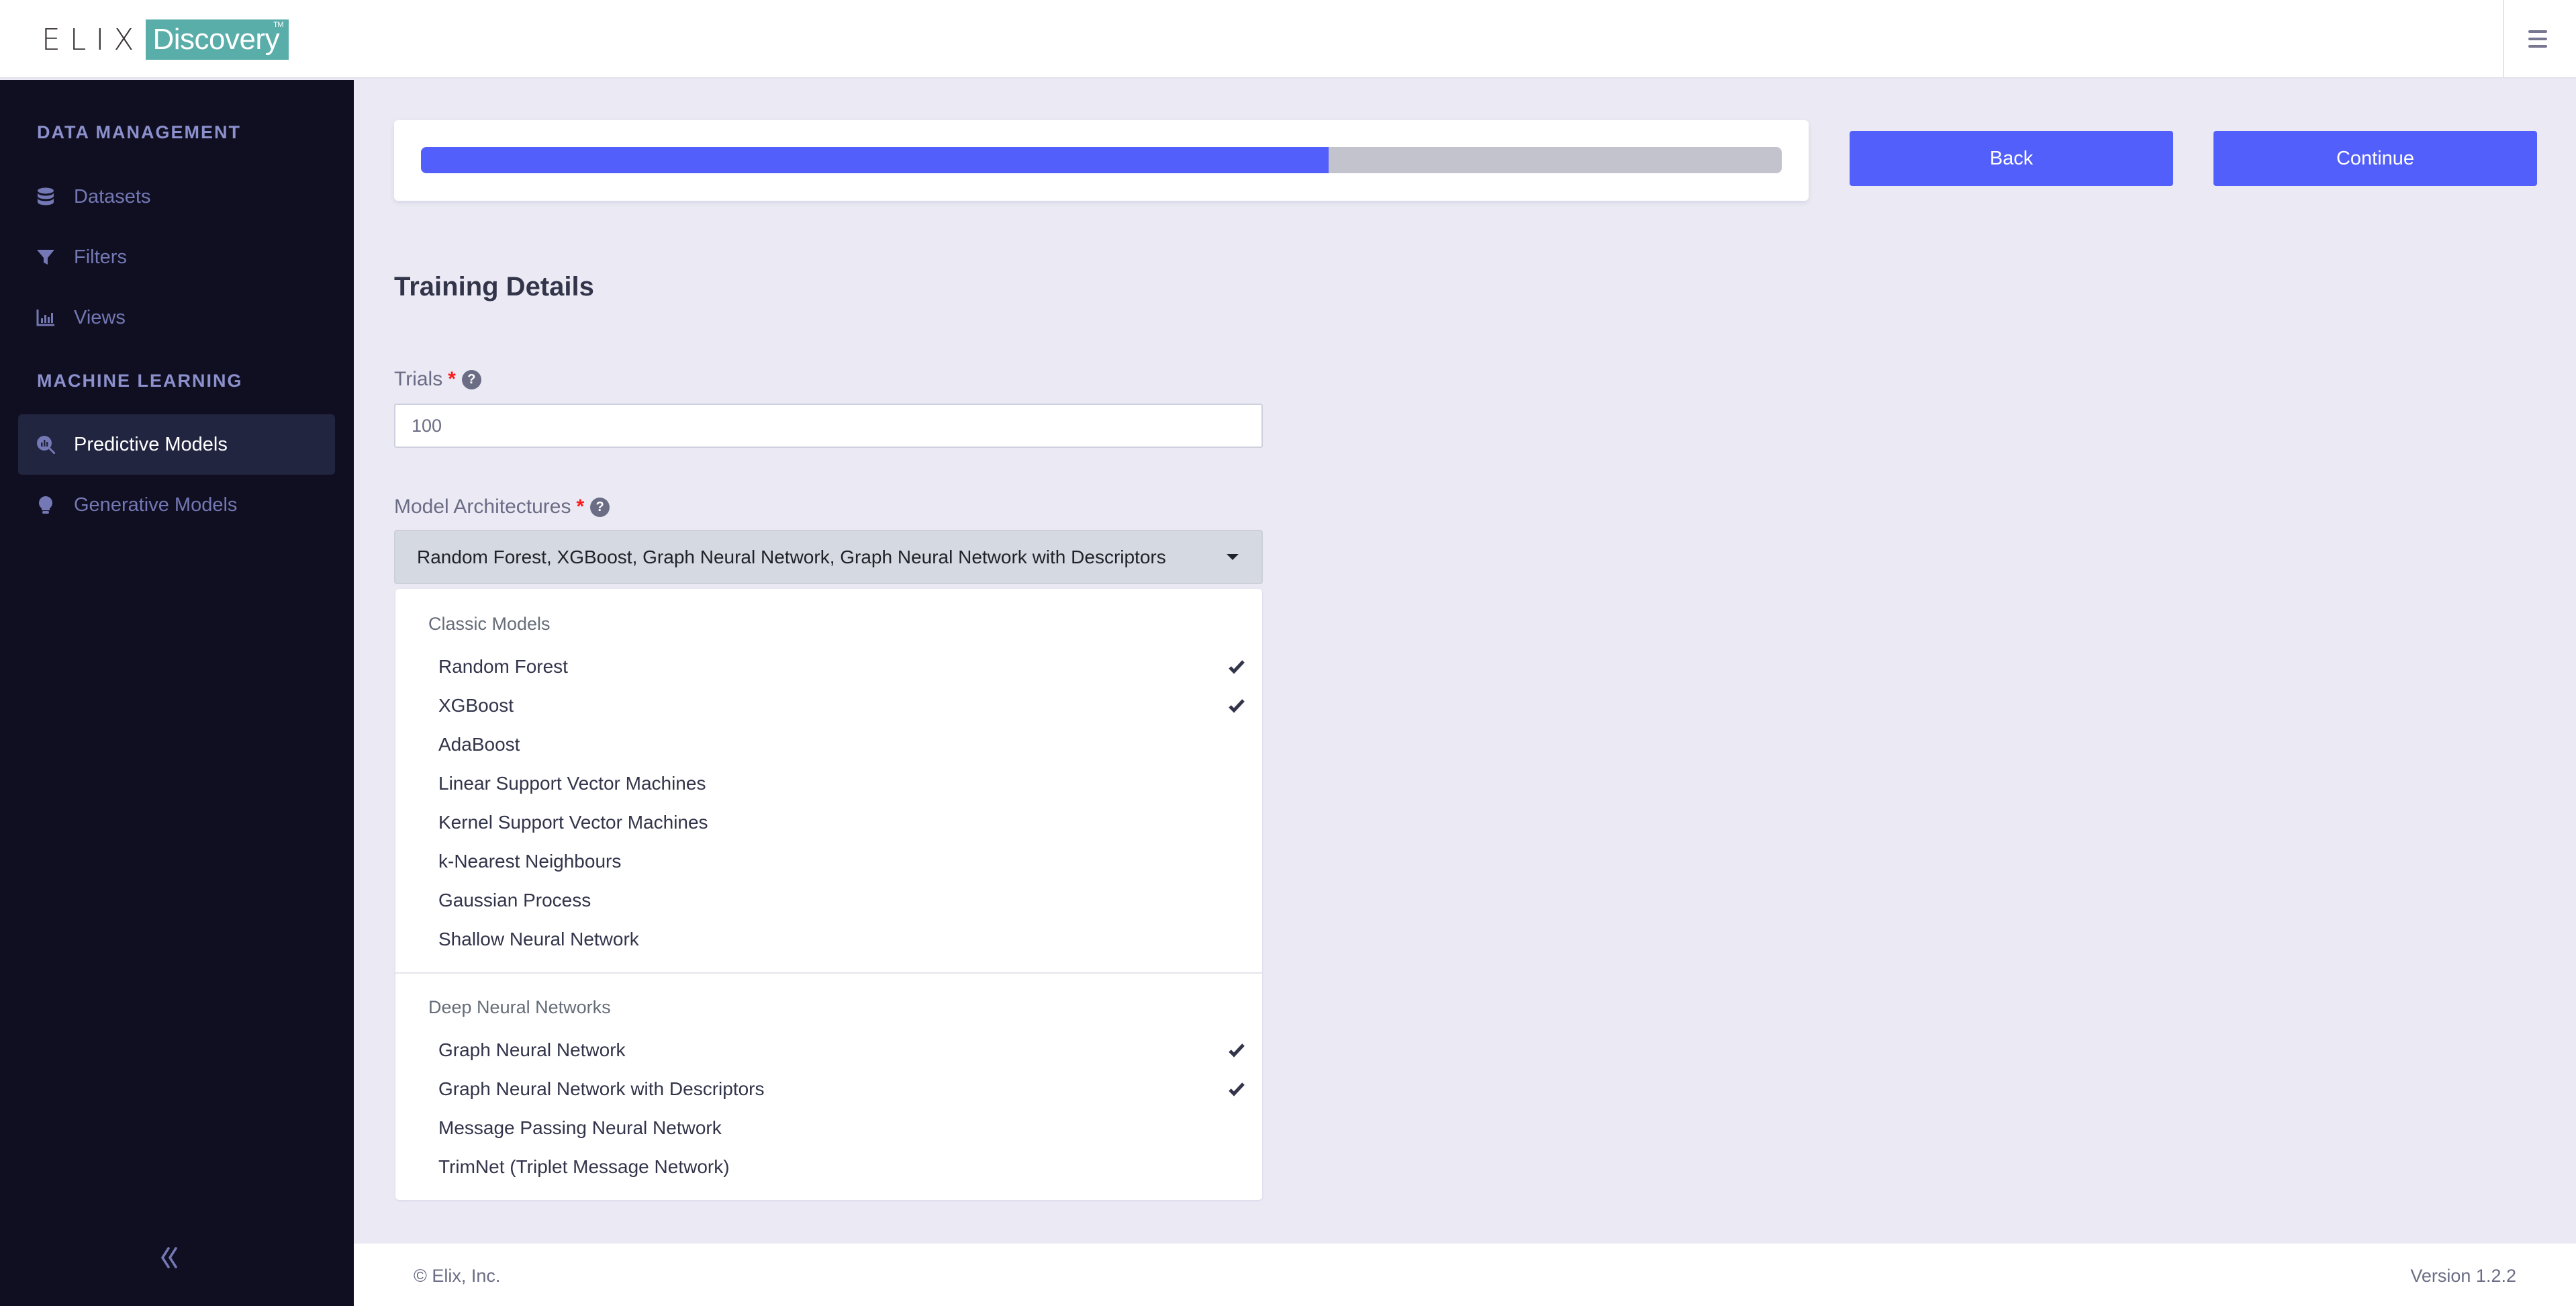 The image size is (2576, 1306). Describe the element at coordinates (828, 973) in the screenshot. I see `group-divider` at that location.